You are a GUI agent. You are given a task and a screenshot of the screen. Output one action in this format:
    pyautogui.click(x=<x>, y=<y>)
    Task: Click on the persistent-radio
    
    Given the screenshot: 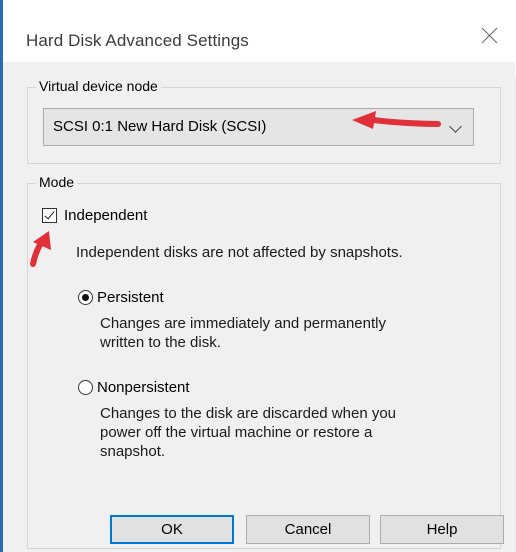 What is the action you would take?
    pyautogui.click(x=85, y=297)
    